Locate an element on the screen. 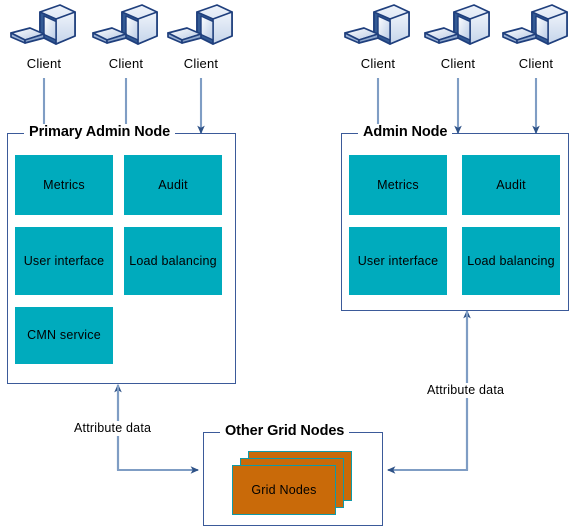  tile-label: CMN service is located at coordinates (64, 335).